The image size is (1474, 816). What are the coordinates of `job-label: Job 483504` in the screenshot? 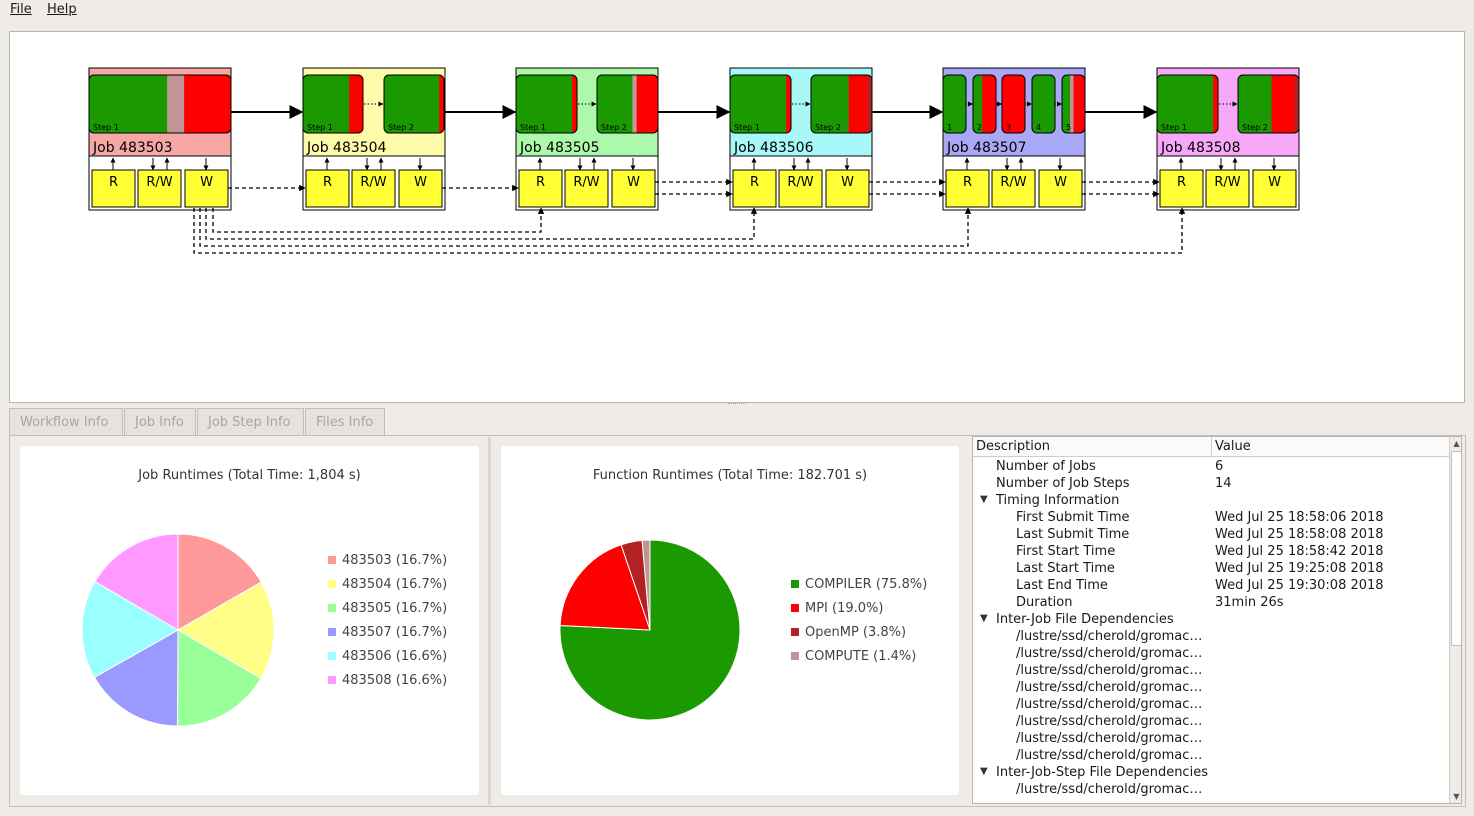 It's located at (346, 148).